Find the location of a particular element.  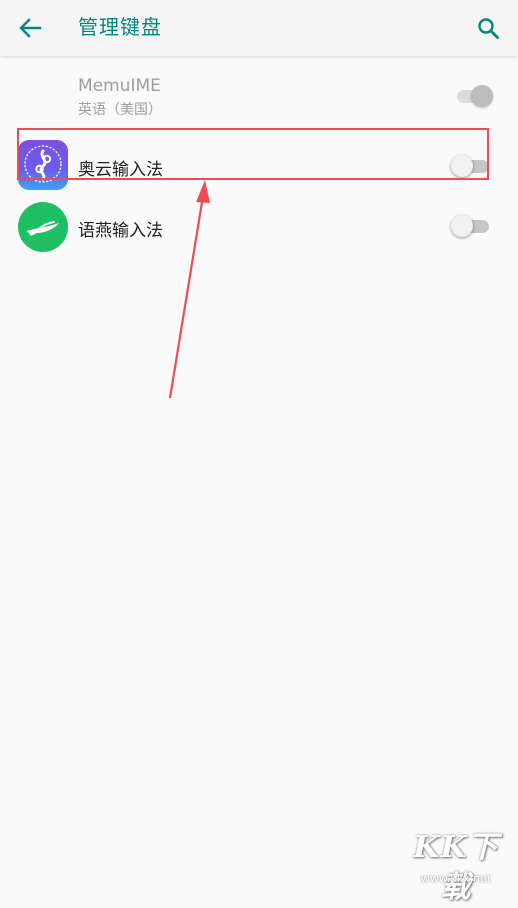

search-button is located at coordinates (488, 28).